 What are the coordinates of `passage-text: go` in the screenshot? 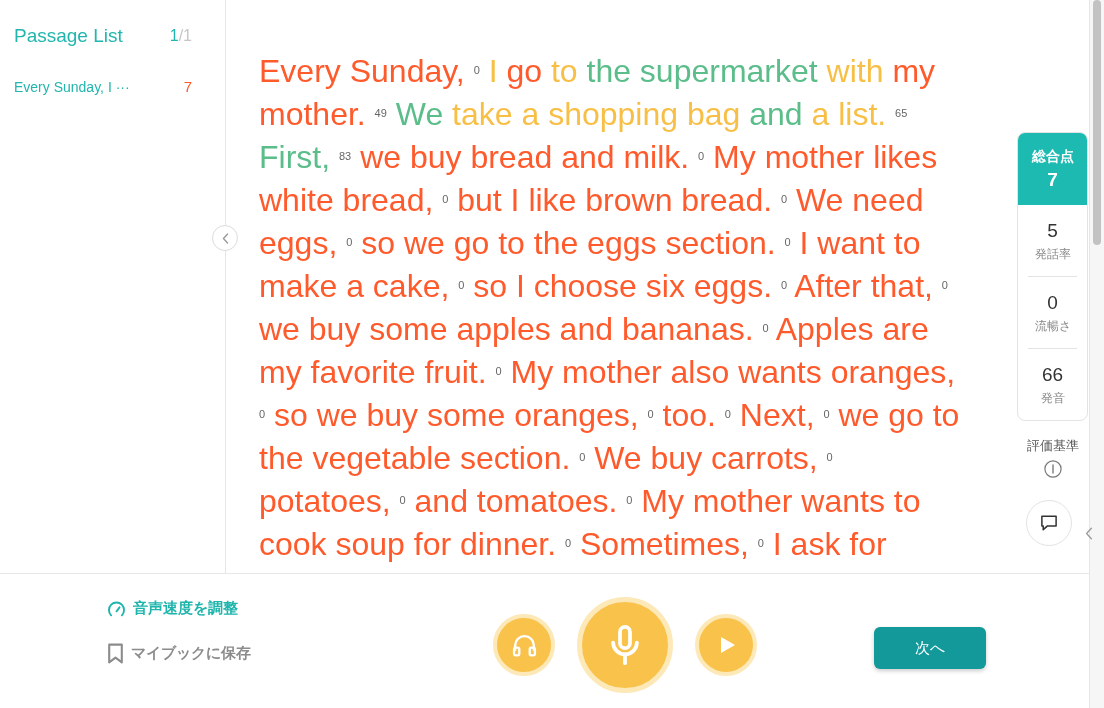 It's located at (524, 71).